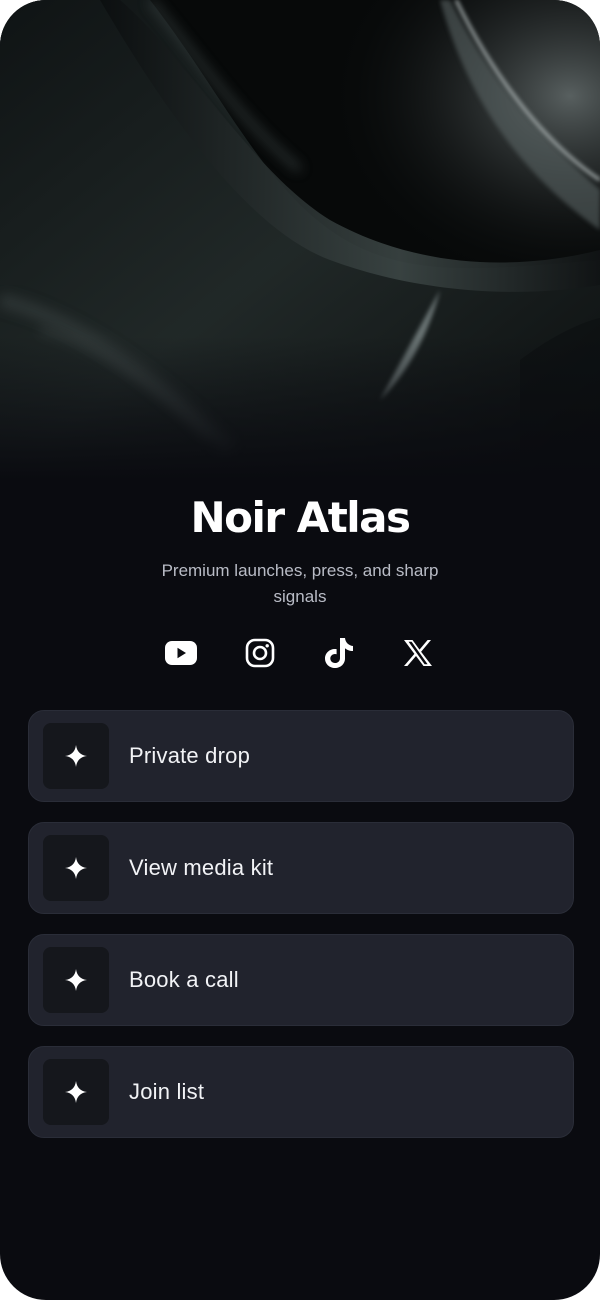  What do you see at coordinates (201, 867) in the screenshot?
I see `link-label: View media kit` at bounding box center [201, 867].